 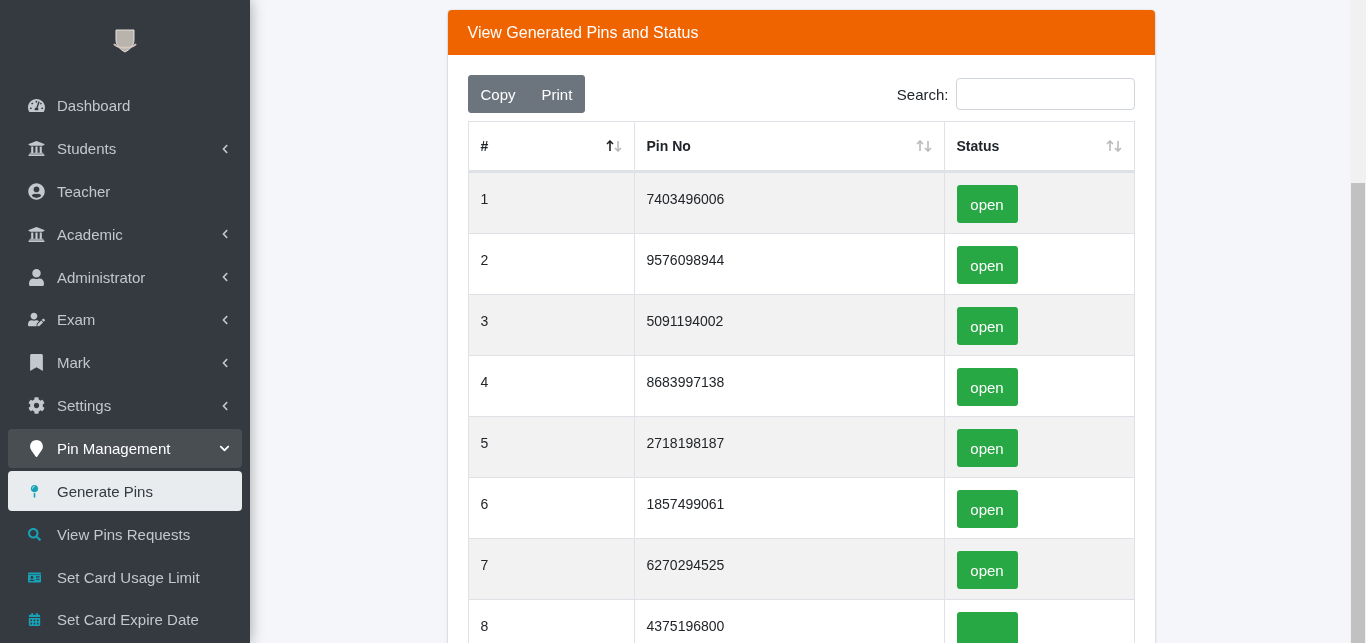 What do you see at coordinates (485, 625) in the screenshot?
I see `table-cell-text: 8` at bounding box center [485, 625].